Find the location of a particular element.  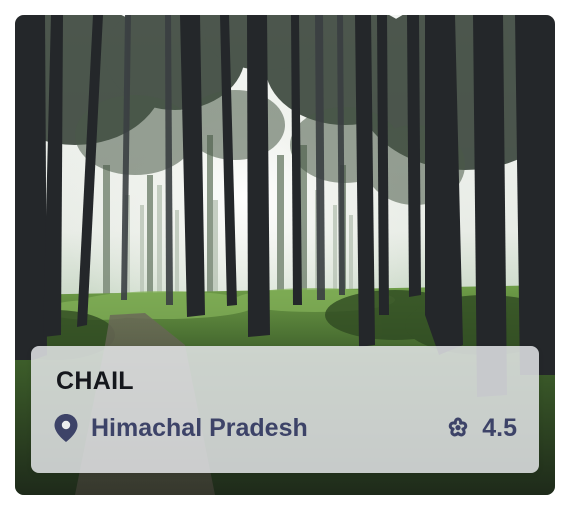

rating-row: 4.5 is located at coordinates (481, 428).